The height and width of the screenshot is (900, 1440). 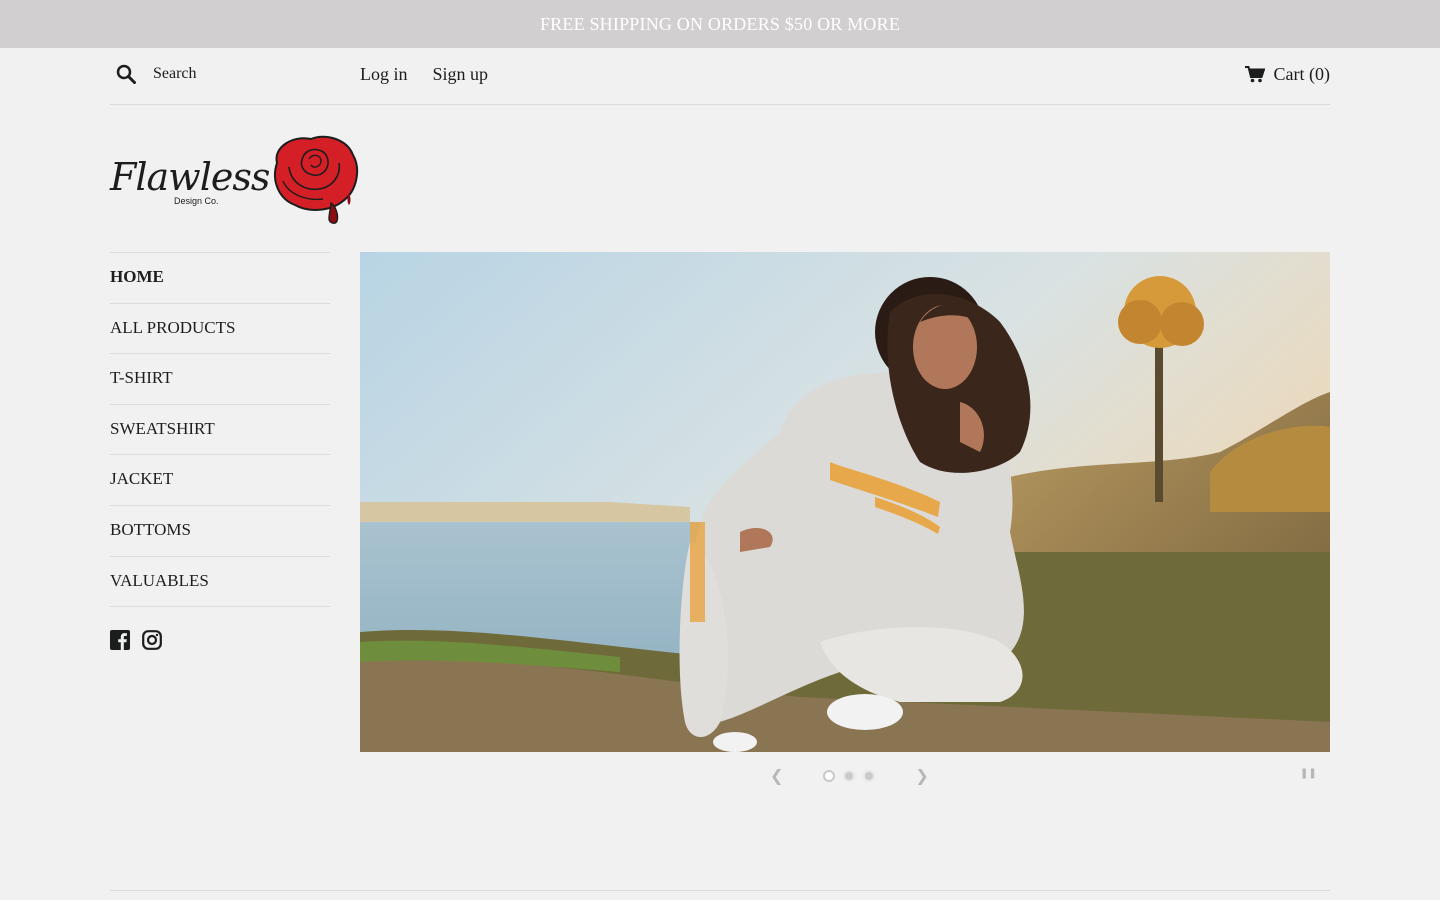 I want to click on nav-item-jacket: JACKET, so click(x=220, y=480).